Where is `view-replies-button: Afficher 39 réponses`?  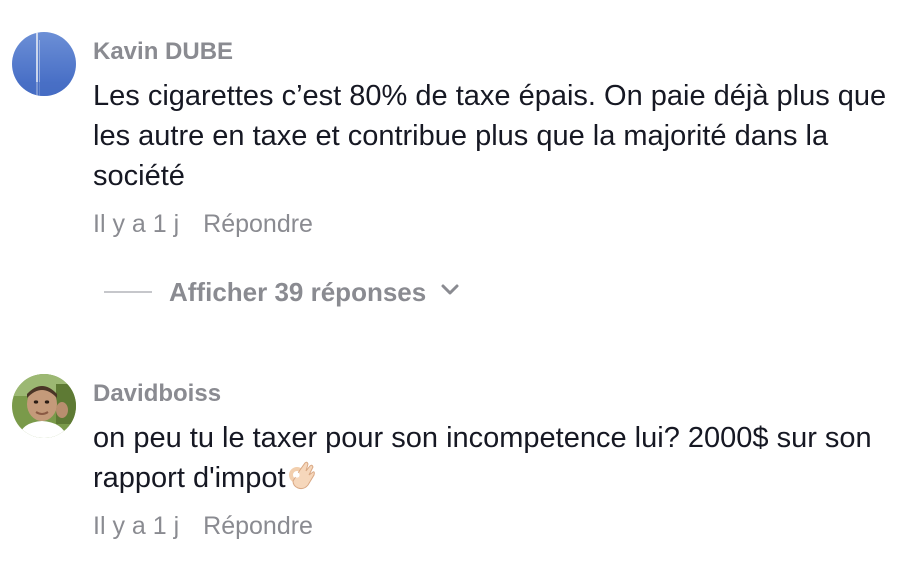
view-replies-button: Afficher 39 réponses is located at coordinates (282, 292).